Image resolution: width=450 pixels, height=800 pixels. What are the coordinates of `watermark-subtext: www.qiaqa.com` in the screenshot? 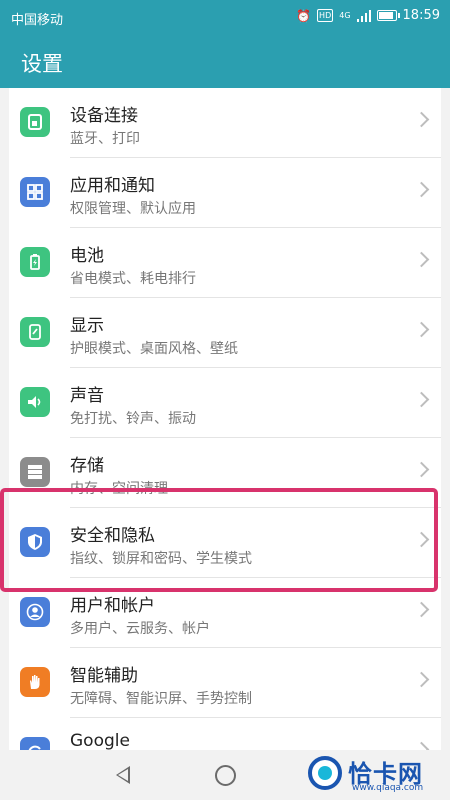 It's located at (388, 788).